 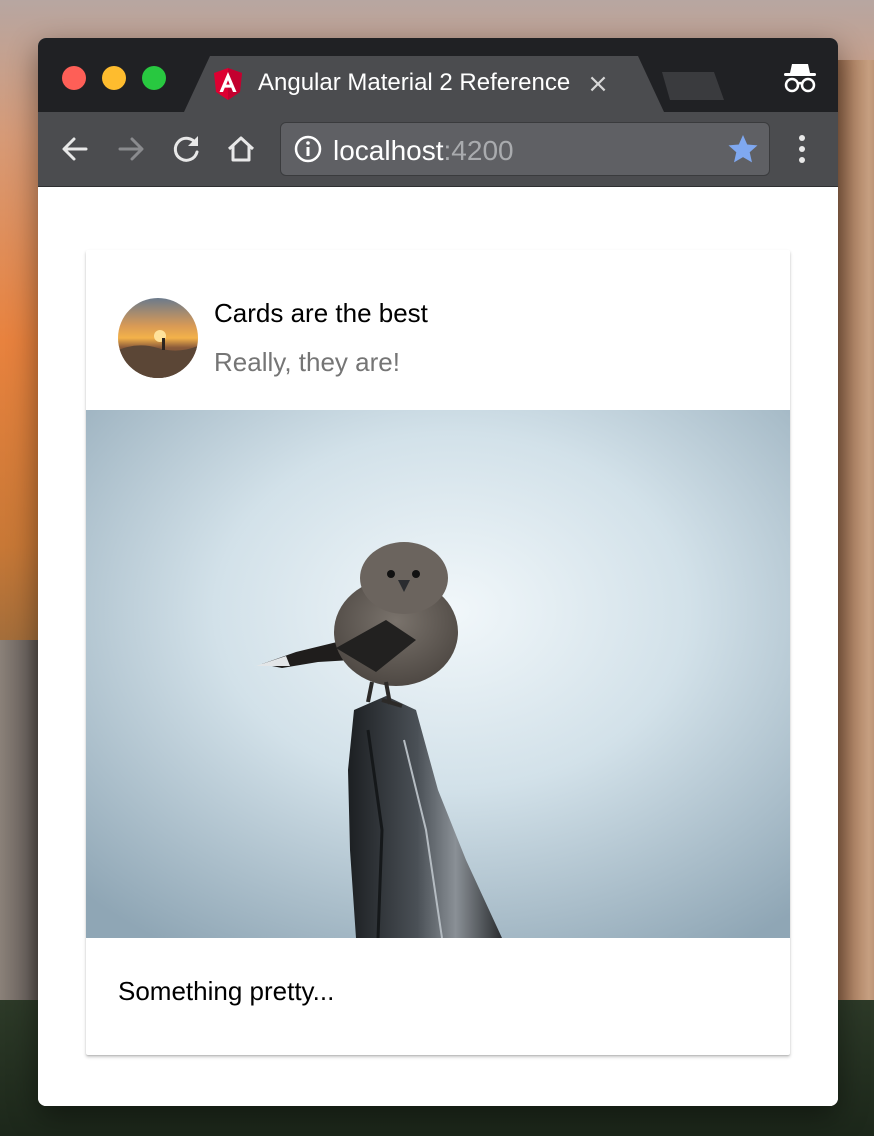 I want to click on url-host: localhost, so click(x=388, y=150).